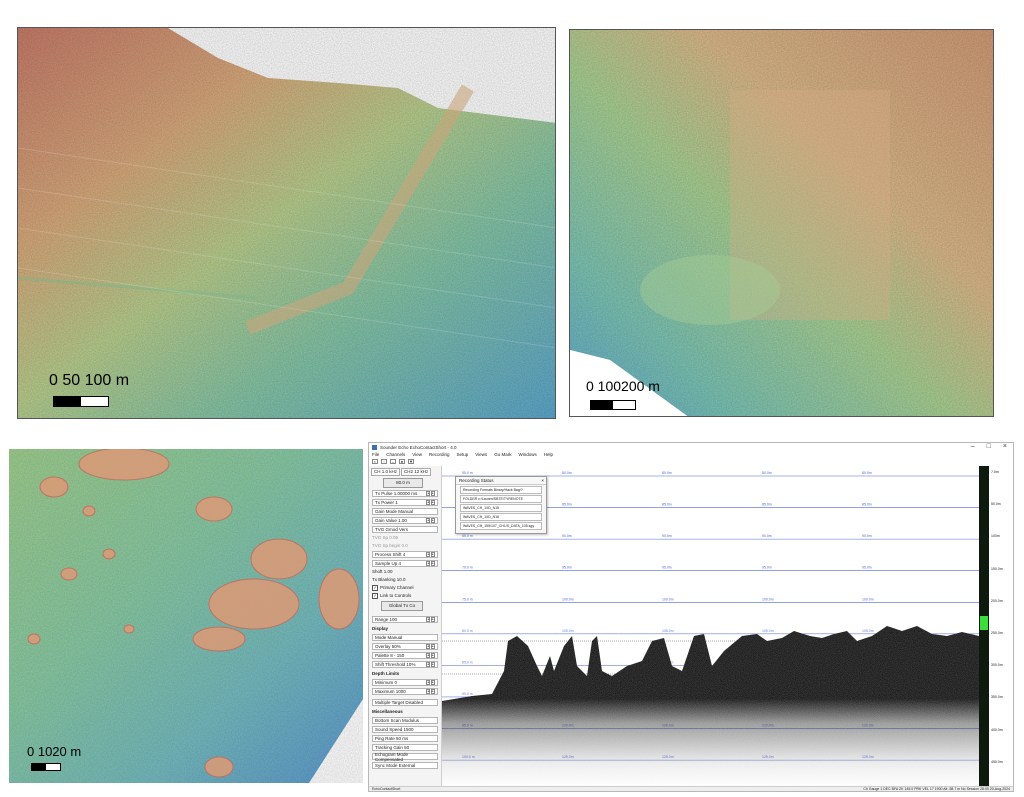 Image resolution: width=1024 pixels, height=797 pixels. What do you see at coordinates (405, 664) in the screenshot?
I see `shift-threshold-control: Shift Threshold 10% ◂ ▸` at bounding box center [405, 664].